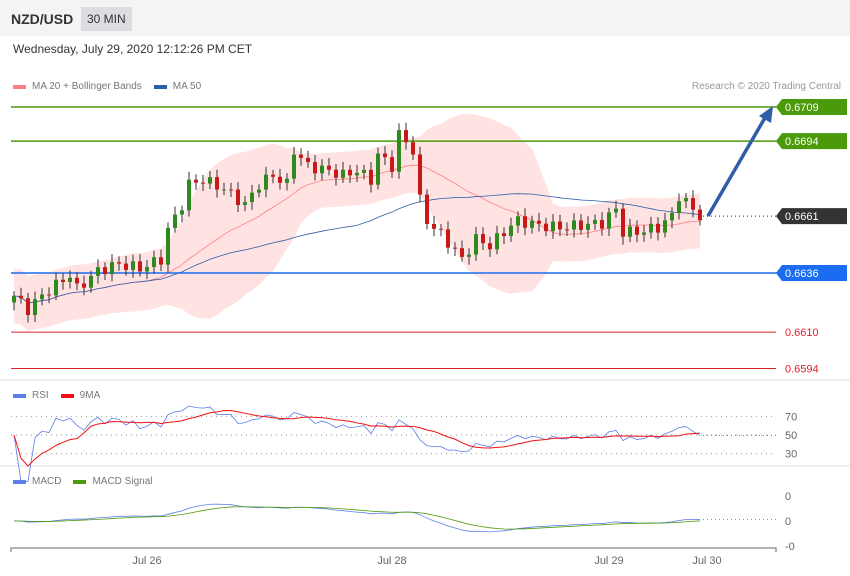 The image size is (850, 576). Describe the element at coordinates (608, 561) in the screenshot. I see `x-tick-label: Jul 29` at that location.